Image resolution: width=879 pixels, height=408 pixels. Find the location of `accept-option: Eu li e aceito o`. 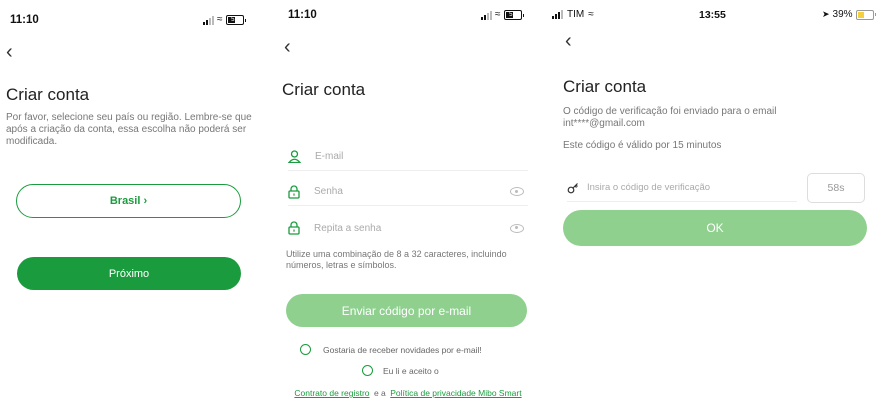

accept-option: Eu li e aceito o is located at coordinates (400, 370).